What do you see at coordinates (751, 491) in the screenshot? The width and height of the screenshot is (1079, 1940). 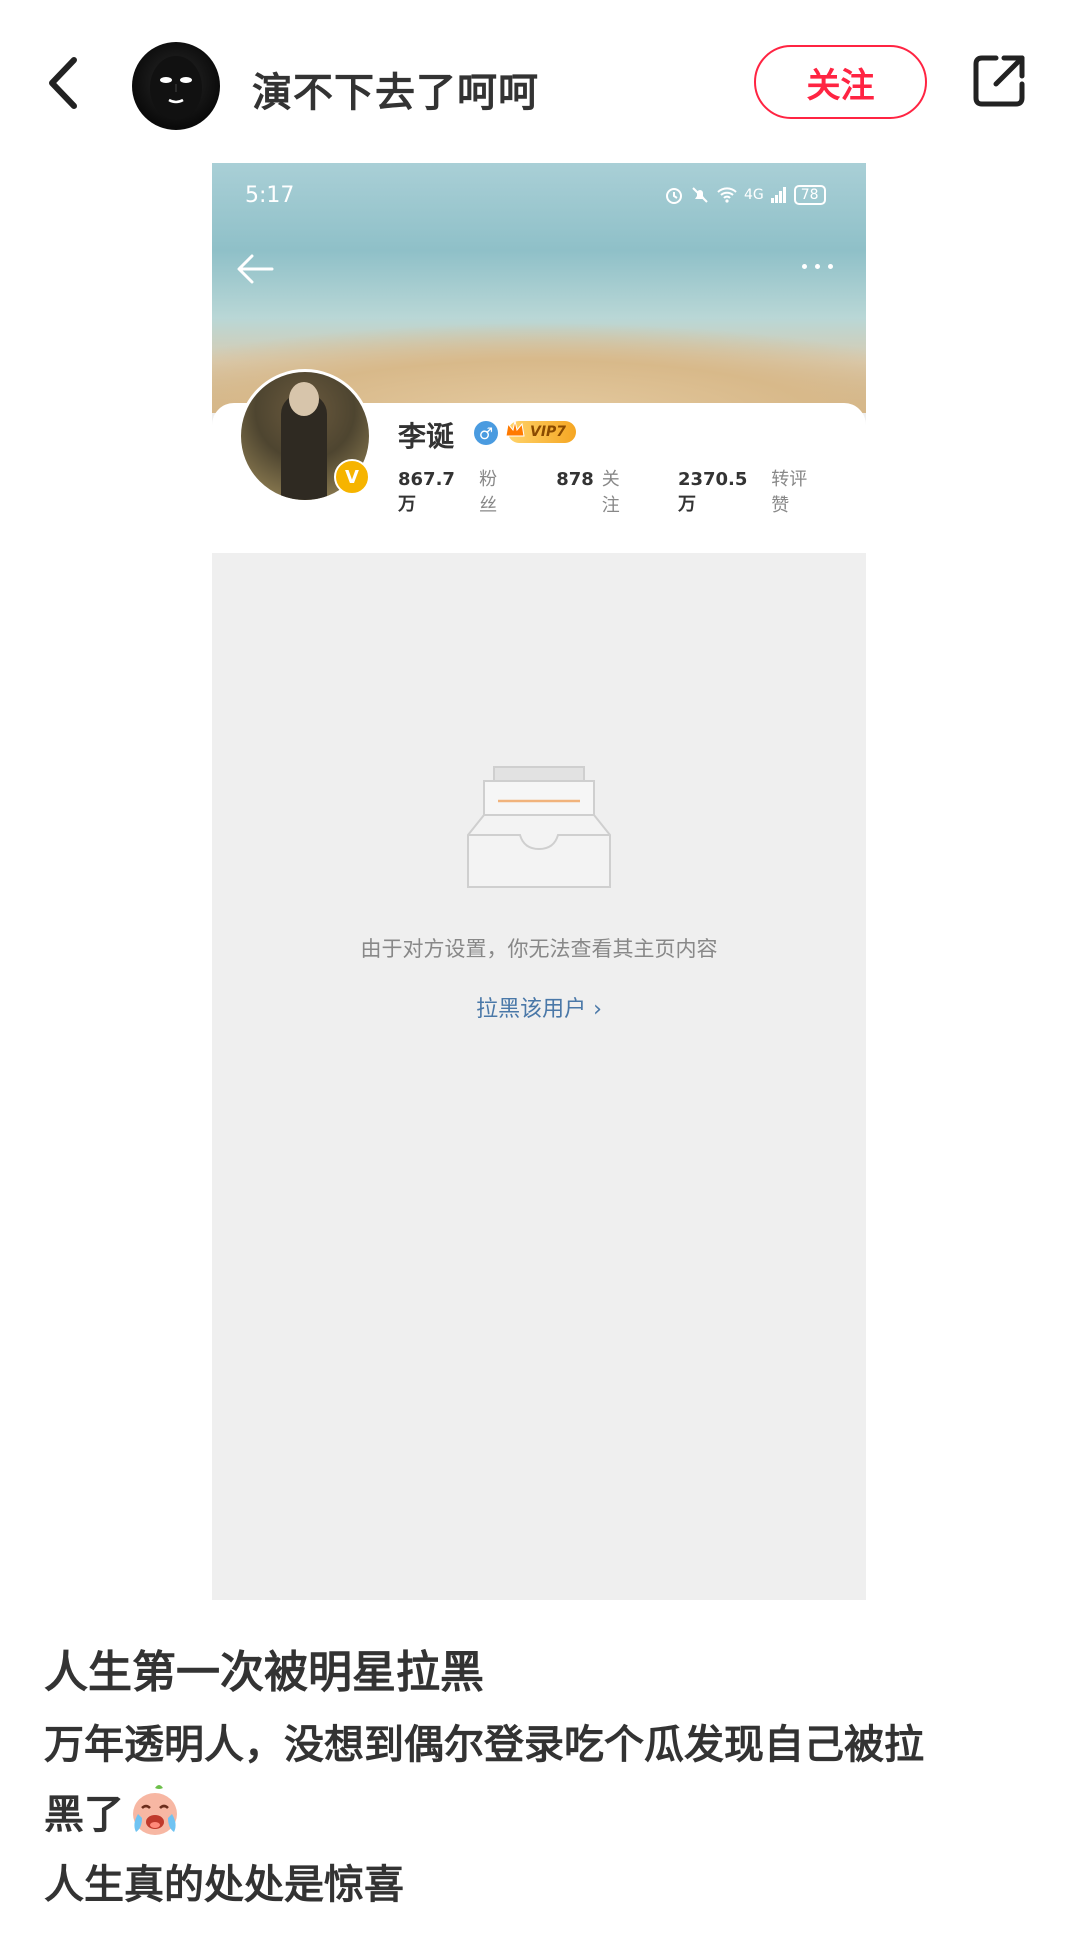 I see `stat-interactions: 2370.5万 转评赞` at bounding box center [751, 491].